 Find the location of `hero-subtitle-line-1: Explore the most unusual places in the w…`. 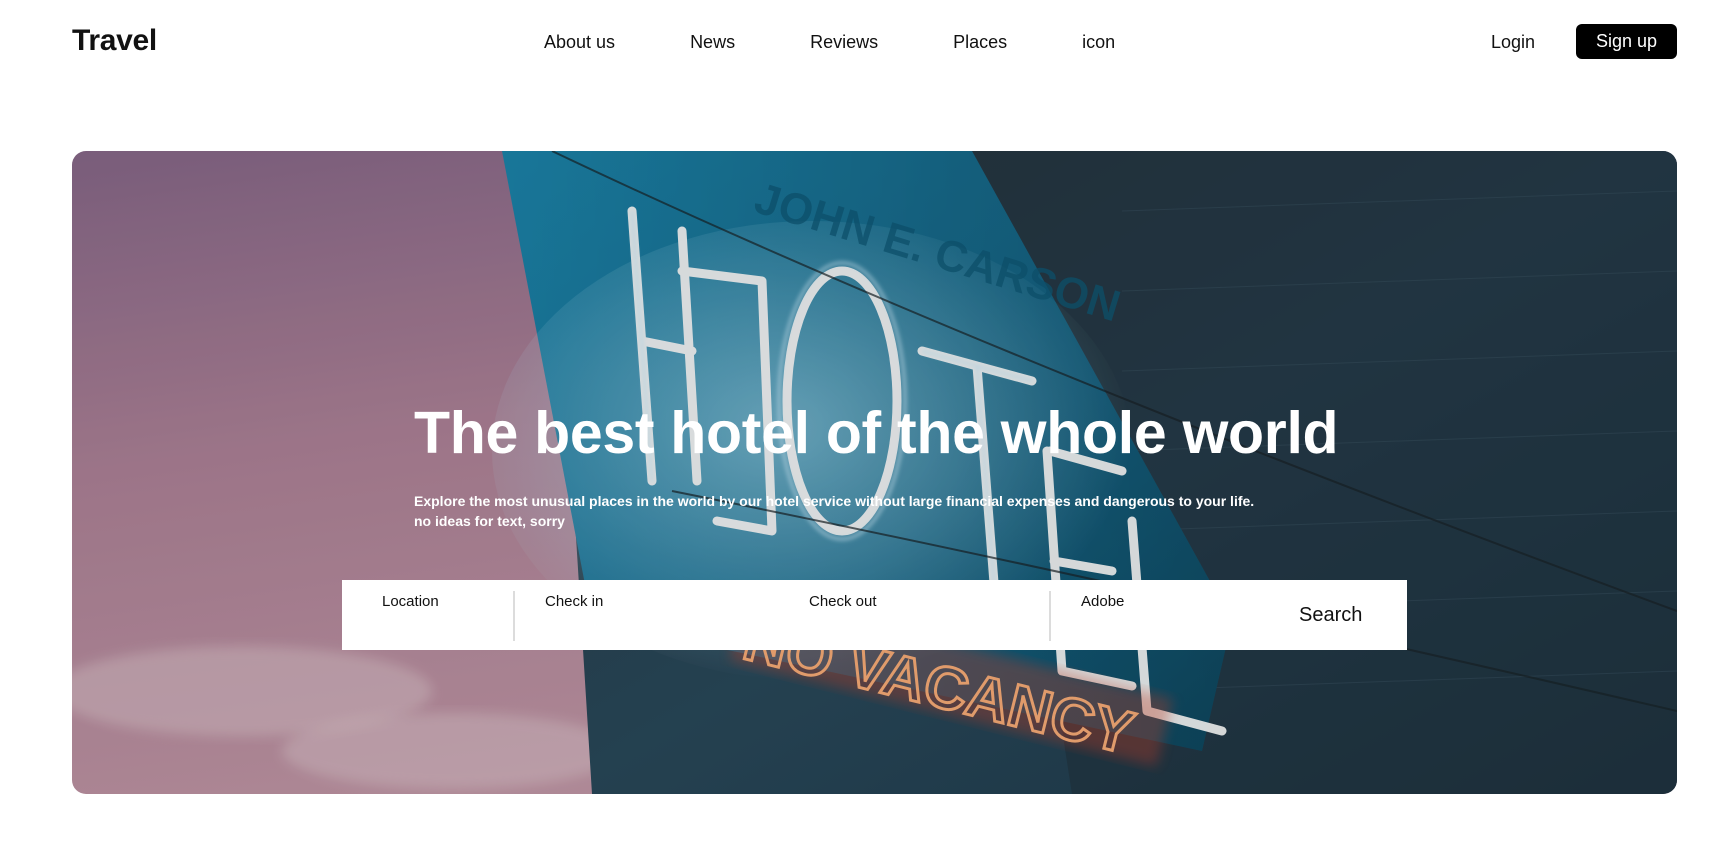

hero-subtitle-line-1: Explore the most unusual places in the w… is located at coordinates (834, 501).